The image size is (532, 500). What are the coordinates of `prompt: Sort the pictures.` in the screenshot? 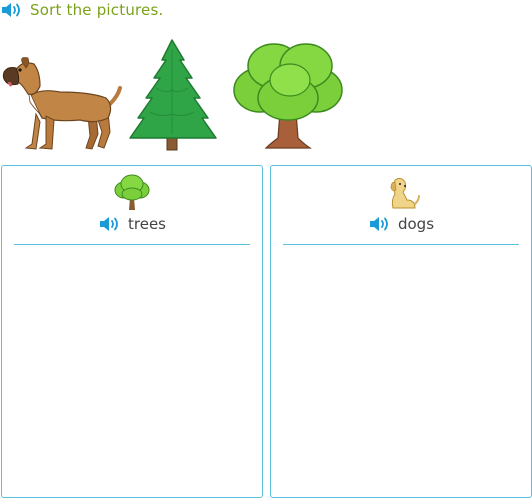 It's located at (81, 10).